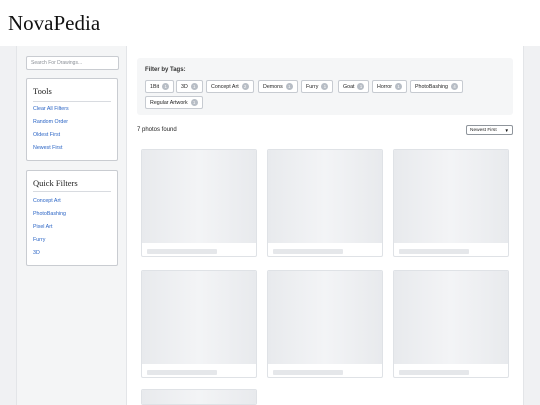  What do you see at coordinates (39, 240) in the screenshot?
I see `quick-filter-furry: Furry` at bounding box center [39, 240].